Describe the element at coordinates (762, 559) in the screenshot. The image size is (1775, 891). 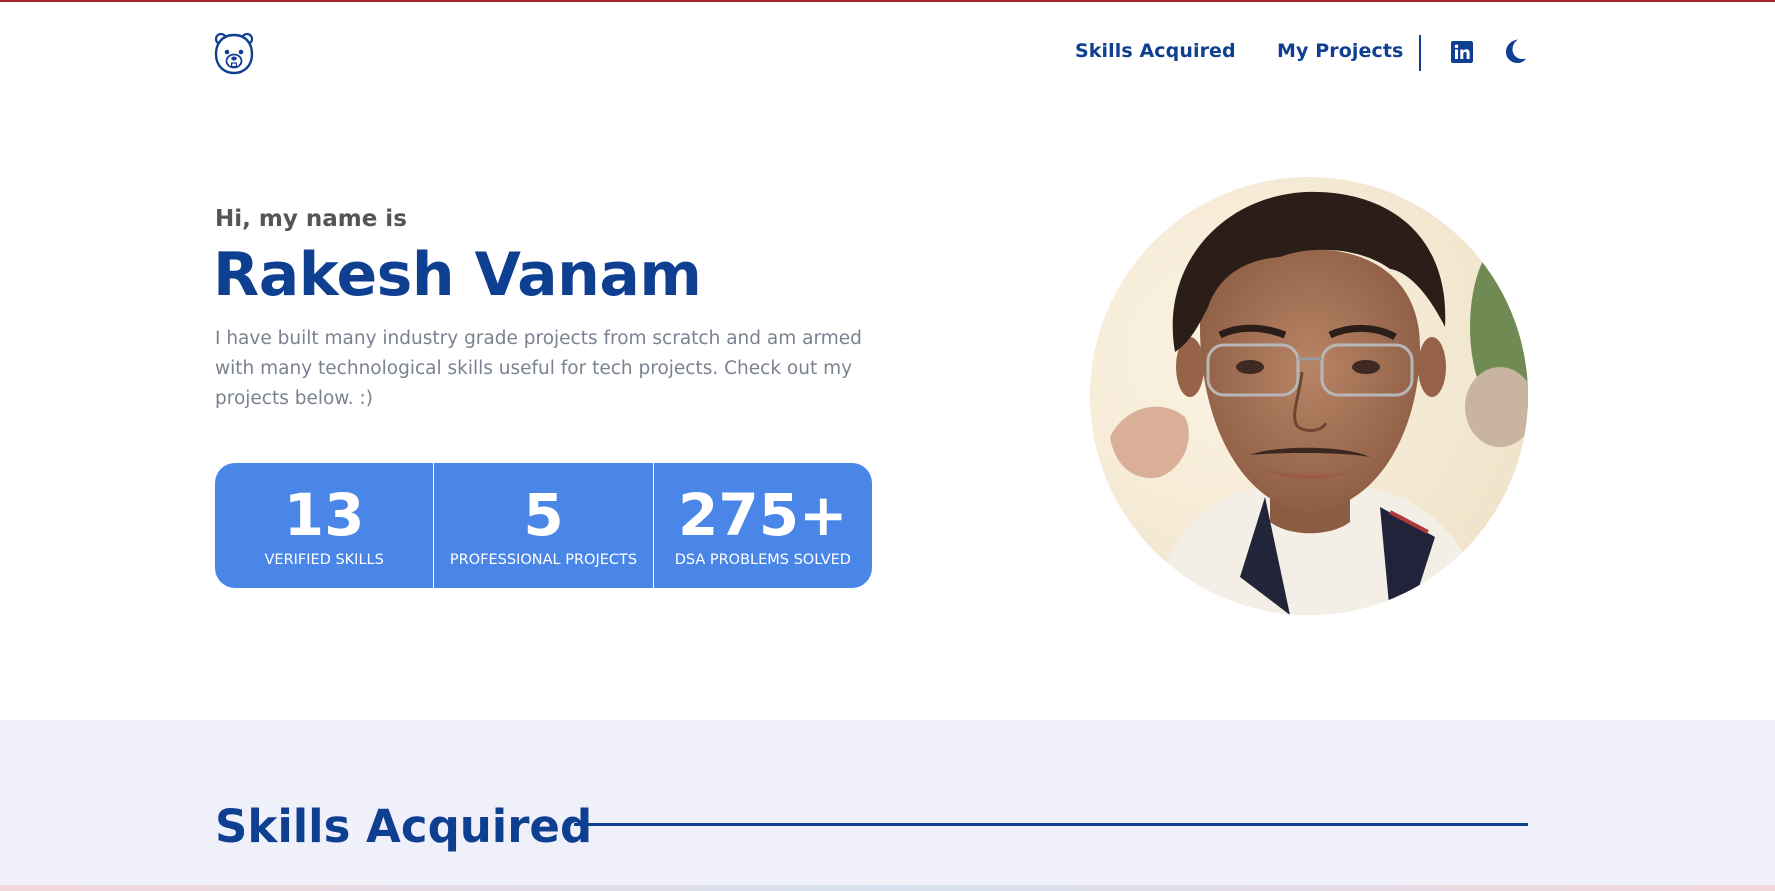
I see `stat-label: DSA PROBLEMS SOLVED` at that location.